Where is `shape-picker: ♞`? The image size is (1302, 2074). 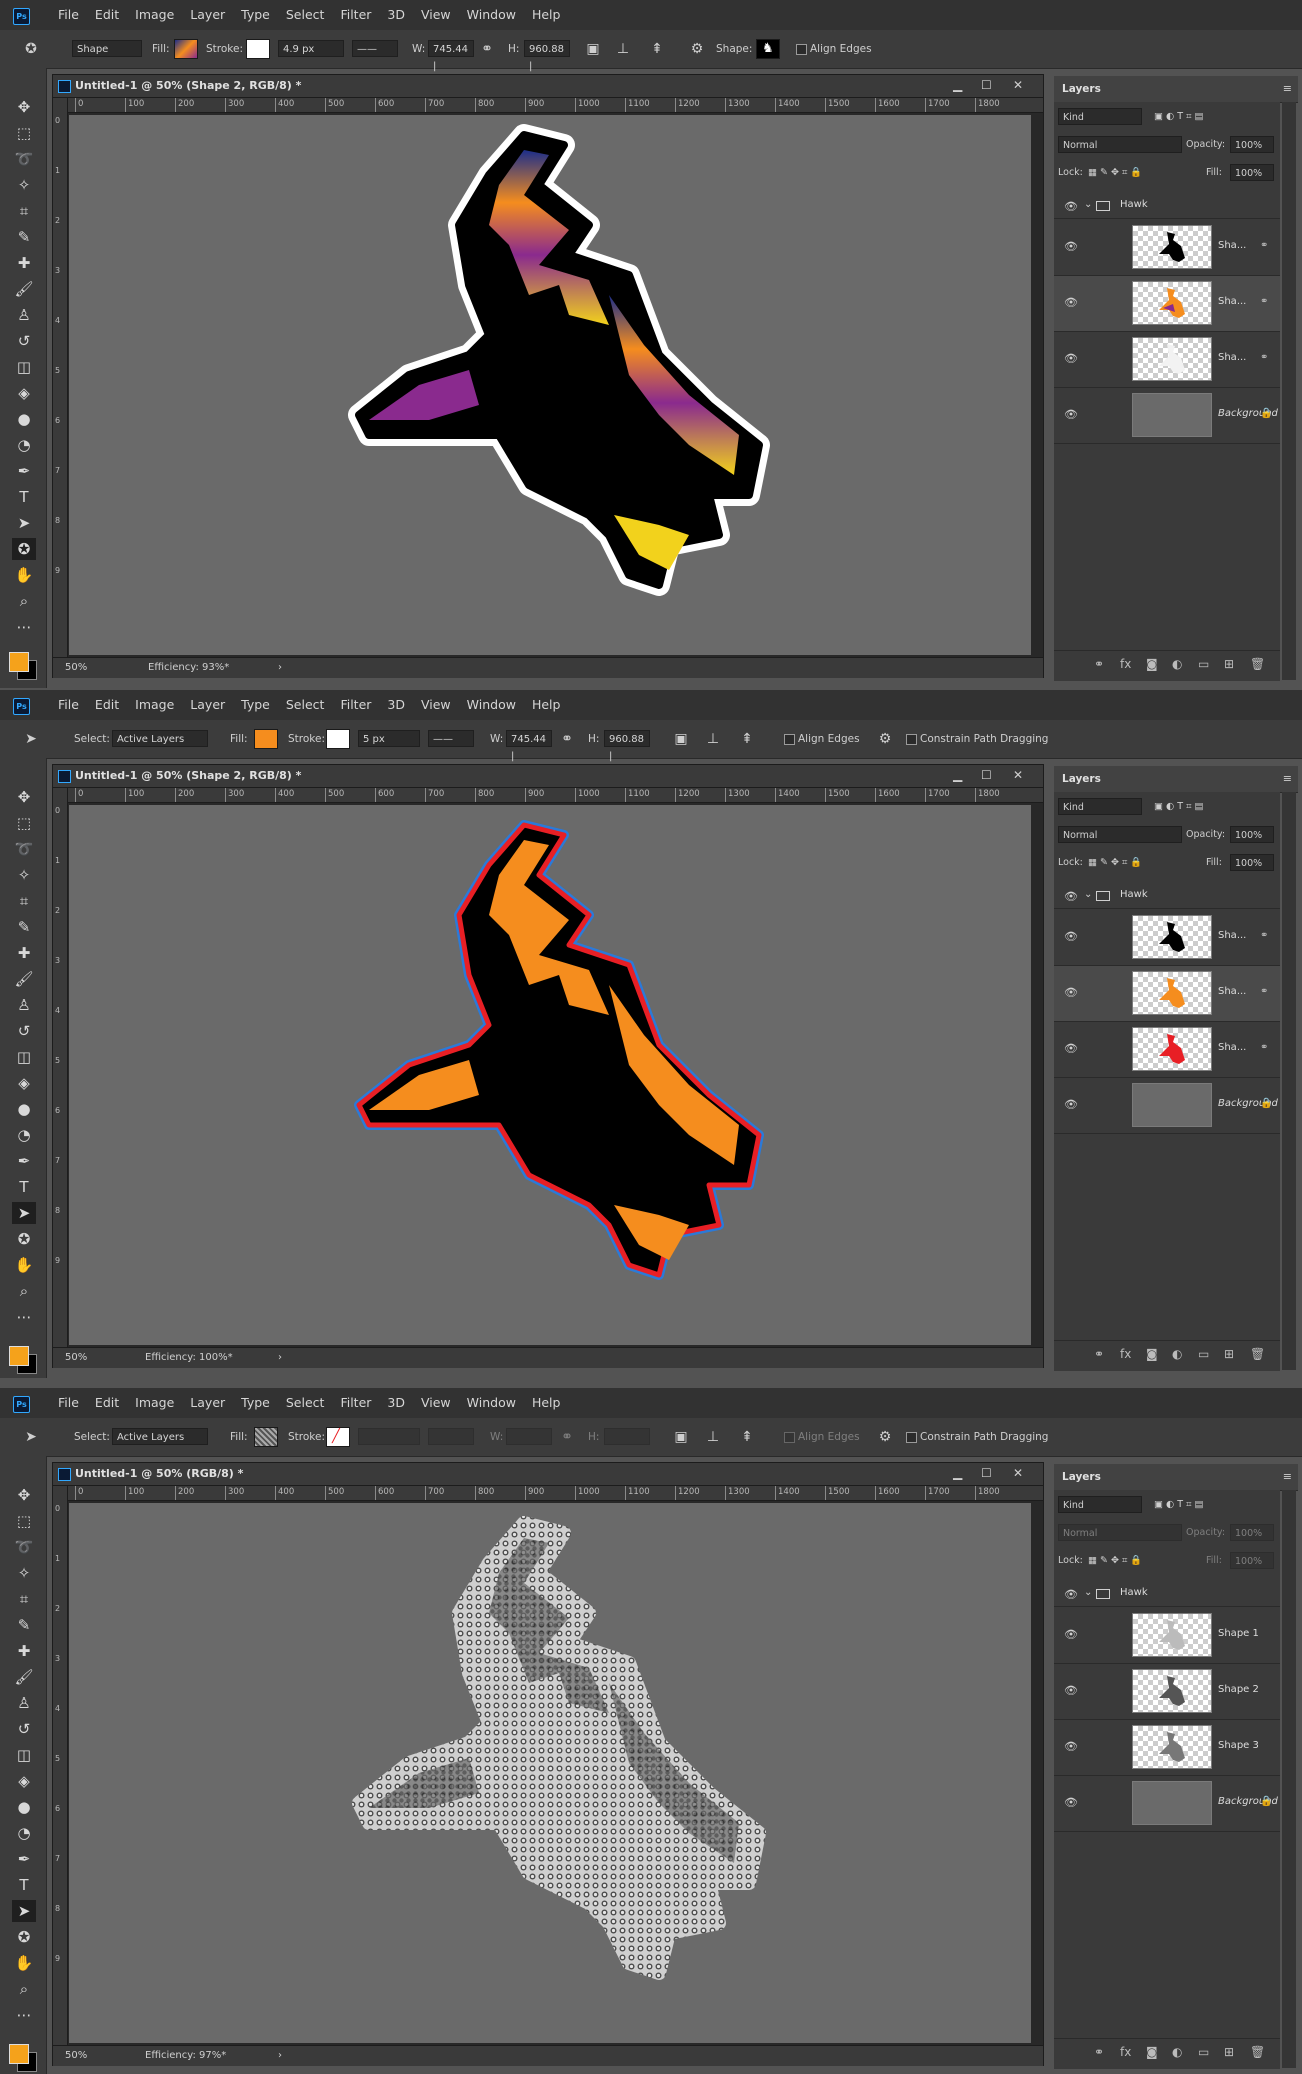 shape-picker: ♞ is located at coordinates (768, 49).